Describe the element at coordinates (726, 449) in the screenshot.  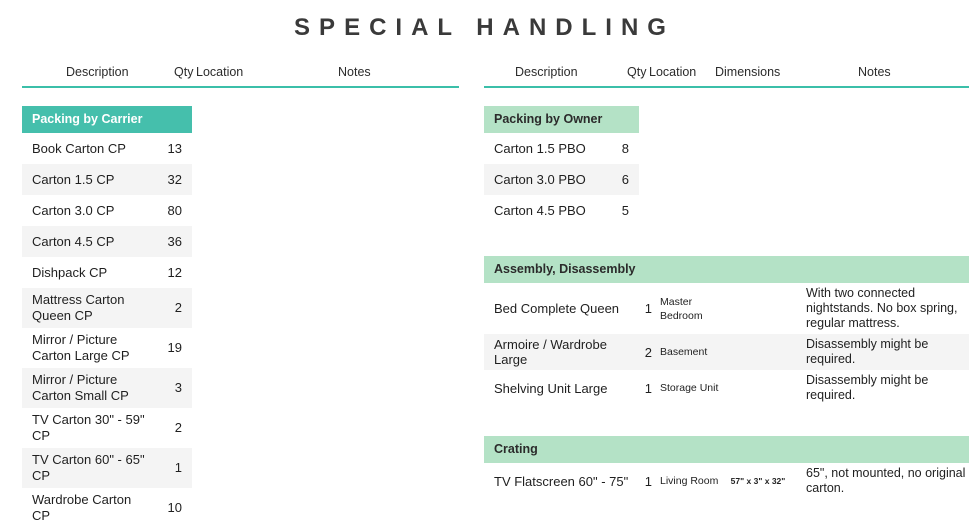
I see `group-header-crating: Crating` at that location.